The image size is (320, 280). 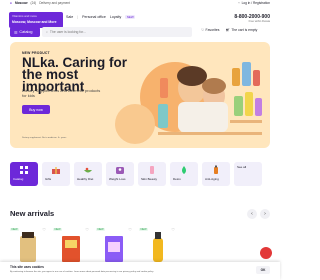 I want to click on drop-icon, so click(x=184, y=170).